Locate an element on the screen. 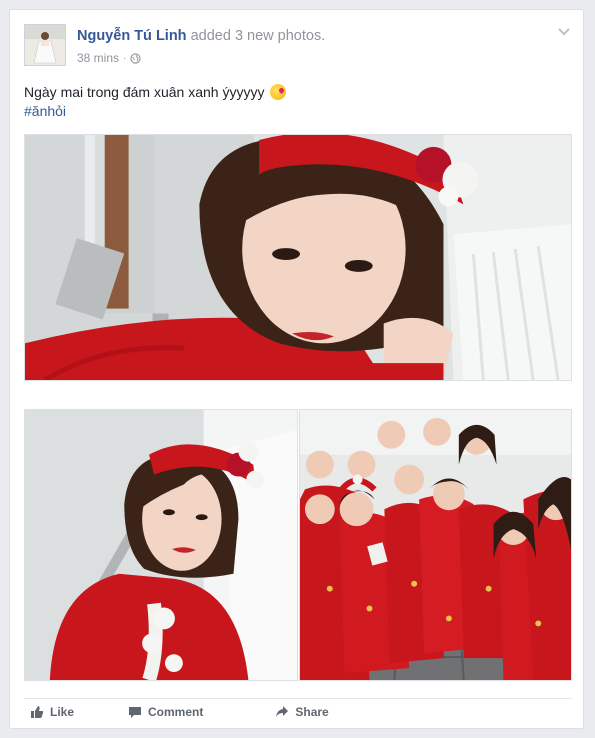 The width and height of the screenshot is (595, 738). hashtag-link: #ănhỏi is located at coordinates (45, 111).